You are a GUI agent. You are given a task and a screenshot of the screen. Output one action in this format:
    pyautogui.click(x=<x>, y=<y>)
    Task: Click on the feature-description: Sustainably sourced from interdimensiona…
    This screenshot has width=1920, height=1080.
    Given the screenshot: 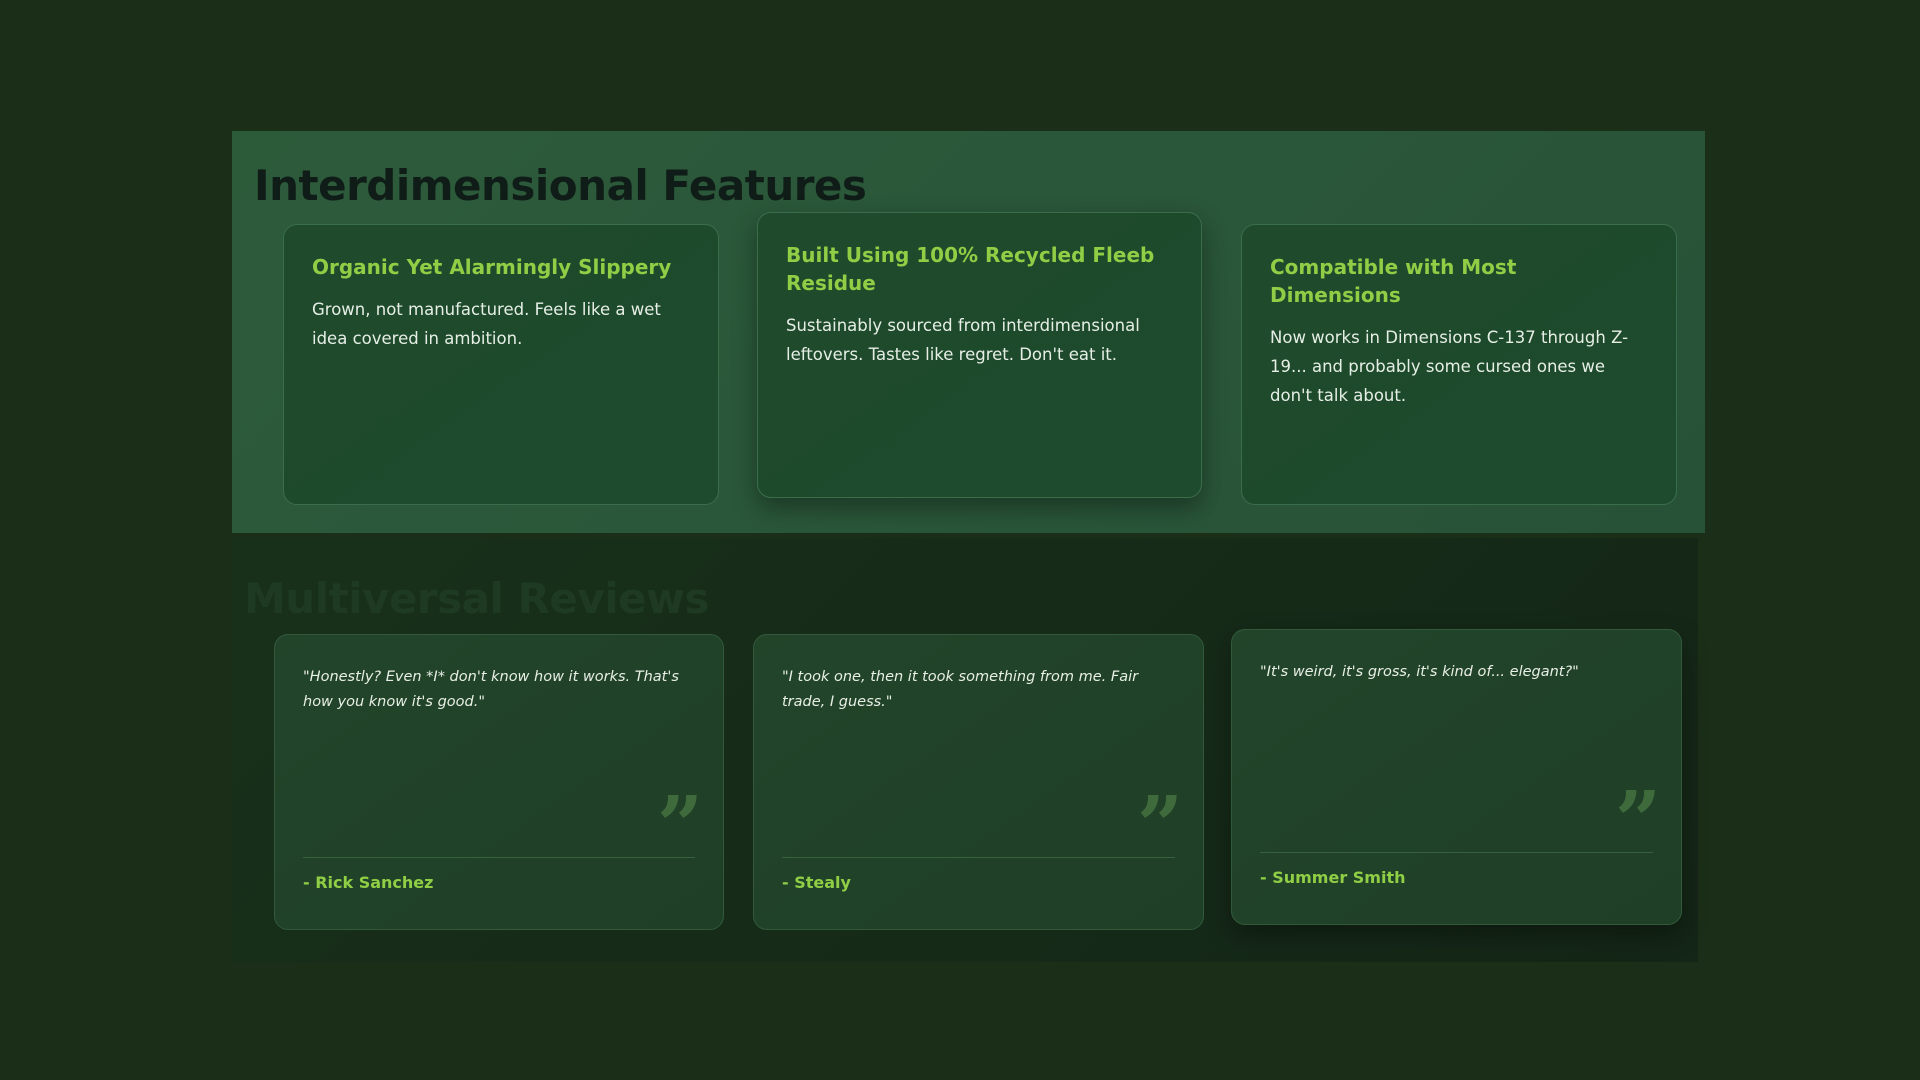 What is the action you would take?
    pyautogui.click(x=963, y=340)
    